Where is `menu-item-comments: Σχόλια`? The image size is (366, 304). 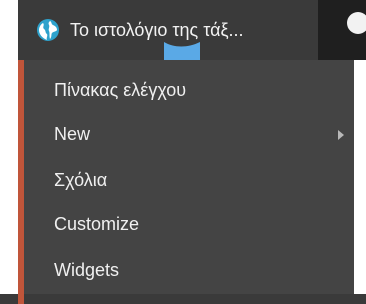
menu-item-comments: Σχόλια is located at coordinates (80, 180).